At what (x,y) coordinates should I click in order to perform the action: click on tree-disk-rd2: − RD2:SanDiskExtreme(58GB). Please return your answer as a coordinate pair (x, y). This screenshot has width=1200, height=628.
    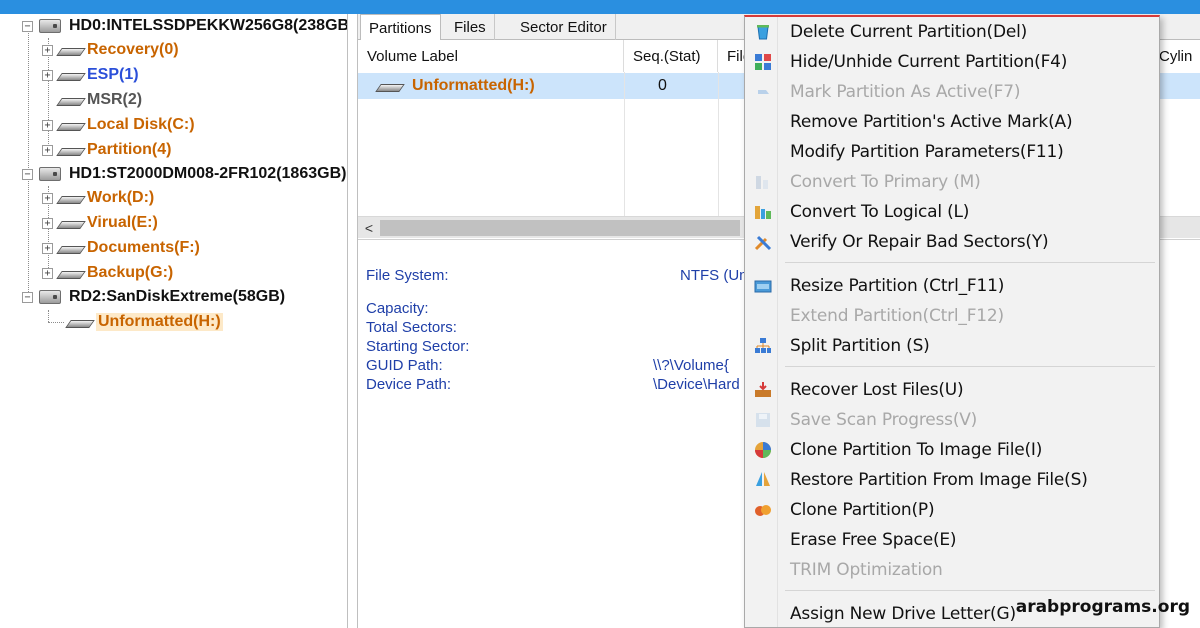
    Looking at the image, I should click on (153, 297).